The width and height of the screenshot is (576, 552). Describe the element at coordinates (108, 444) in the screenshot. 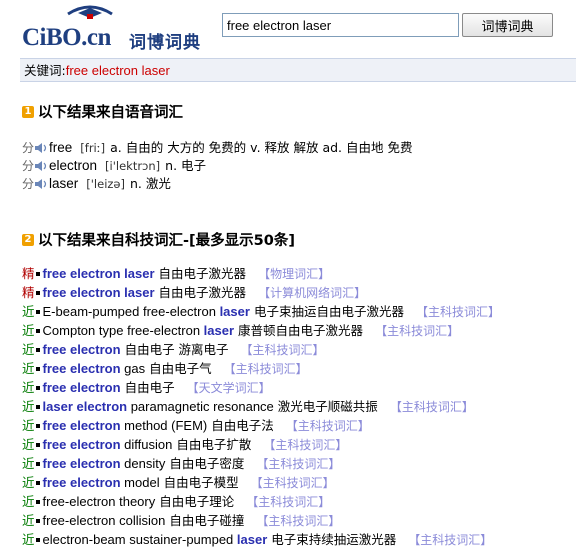

I see `term-link: free electron diffusion` at that location.